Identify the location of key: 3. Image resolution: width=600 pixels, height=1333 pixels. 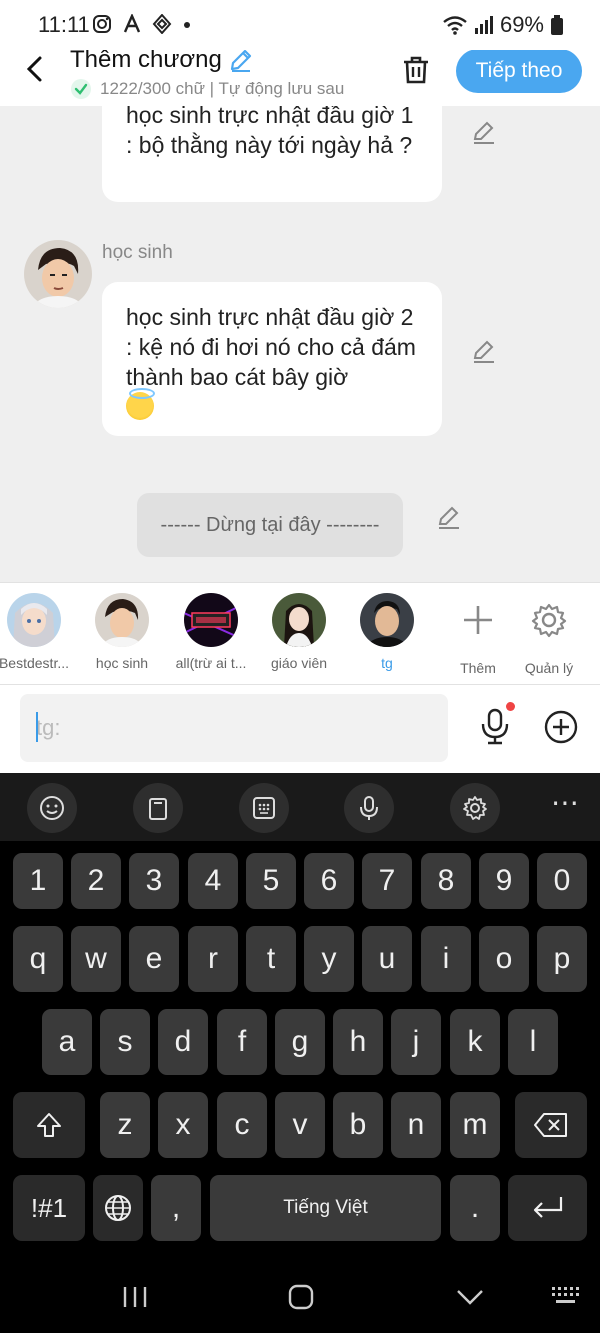
(154, 881).